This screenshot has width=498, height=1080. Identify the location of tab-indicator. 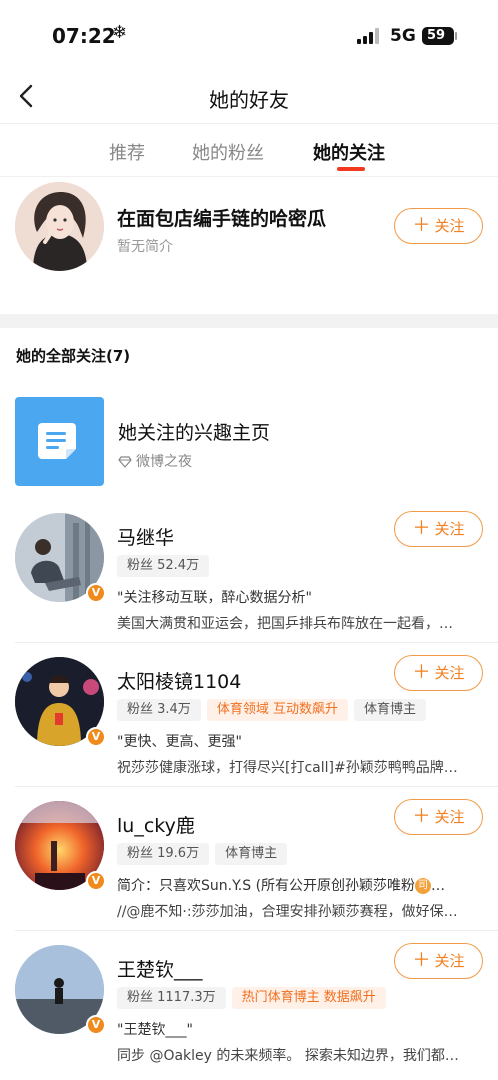
(351, 169).